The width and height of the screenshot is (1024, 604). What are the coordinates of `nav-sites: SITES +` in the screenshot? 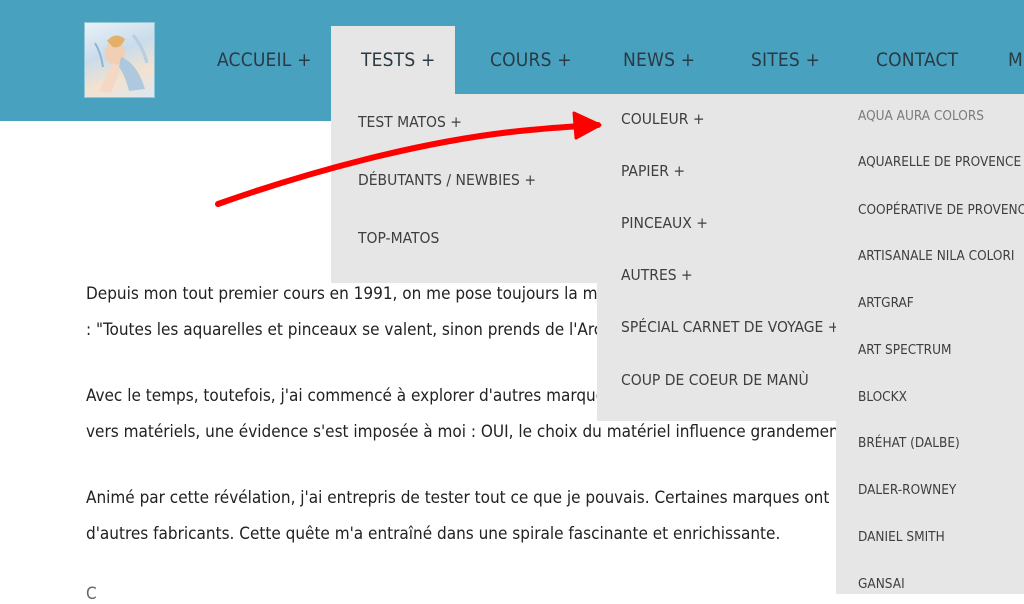 It's located at (785, 60).